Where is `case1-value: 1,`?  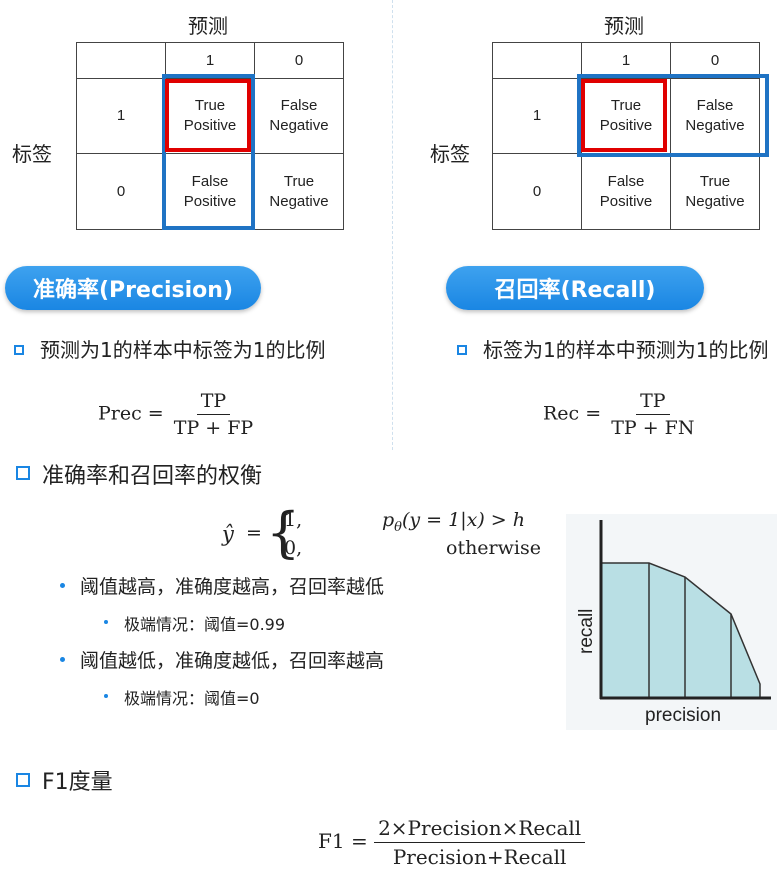 case1-value: 1, is located at coordinates (293, 520).